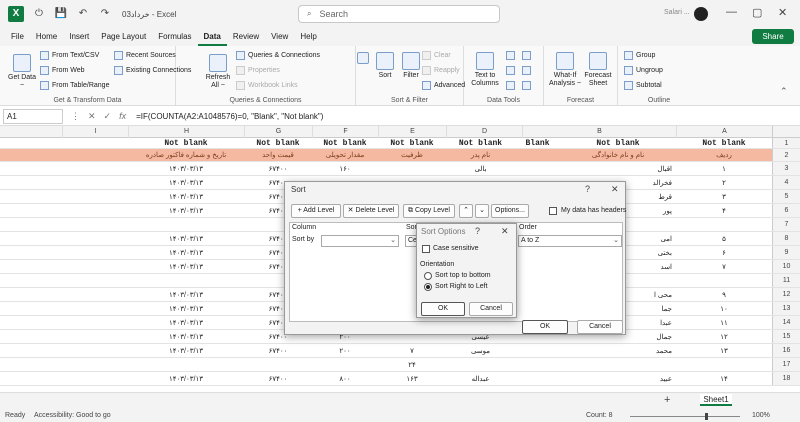  Describe the element at coordinates (537, 143) in the screenshot. I see `cell: Blank` at that location.